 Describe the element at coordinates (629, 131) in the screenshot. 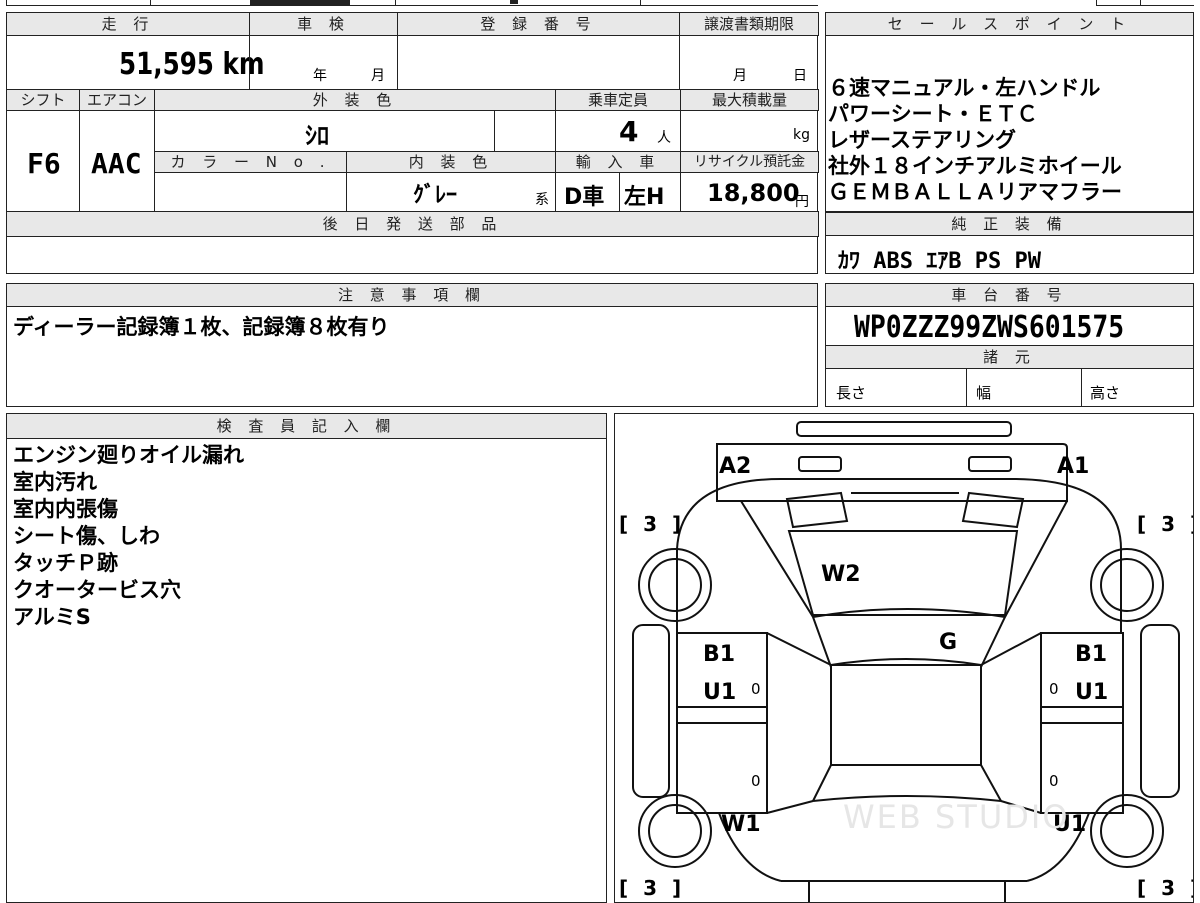

I see `capacity-value: 4` at that location.